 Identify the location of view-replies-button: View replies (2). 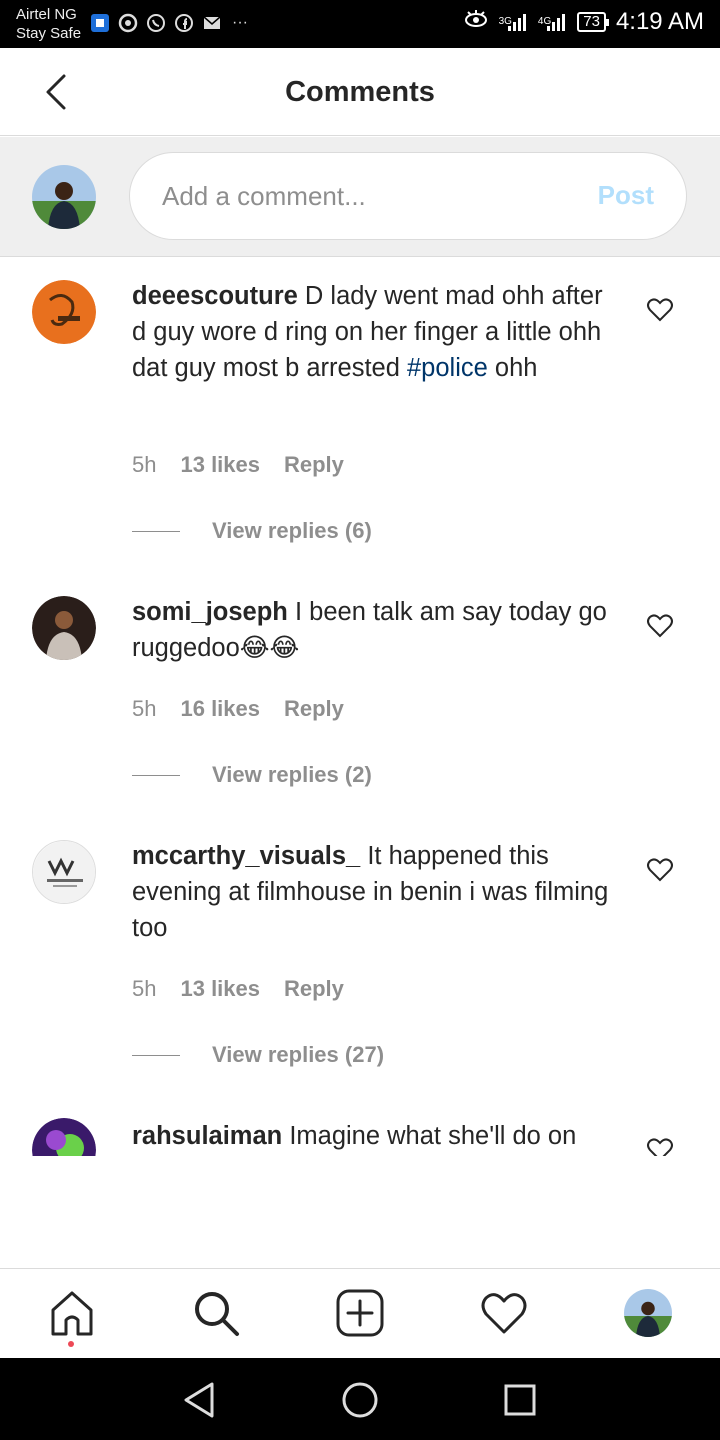
(252, 775).